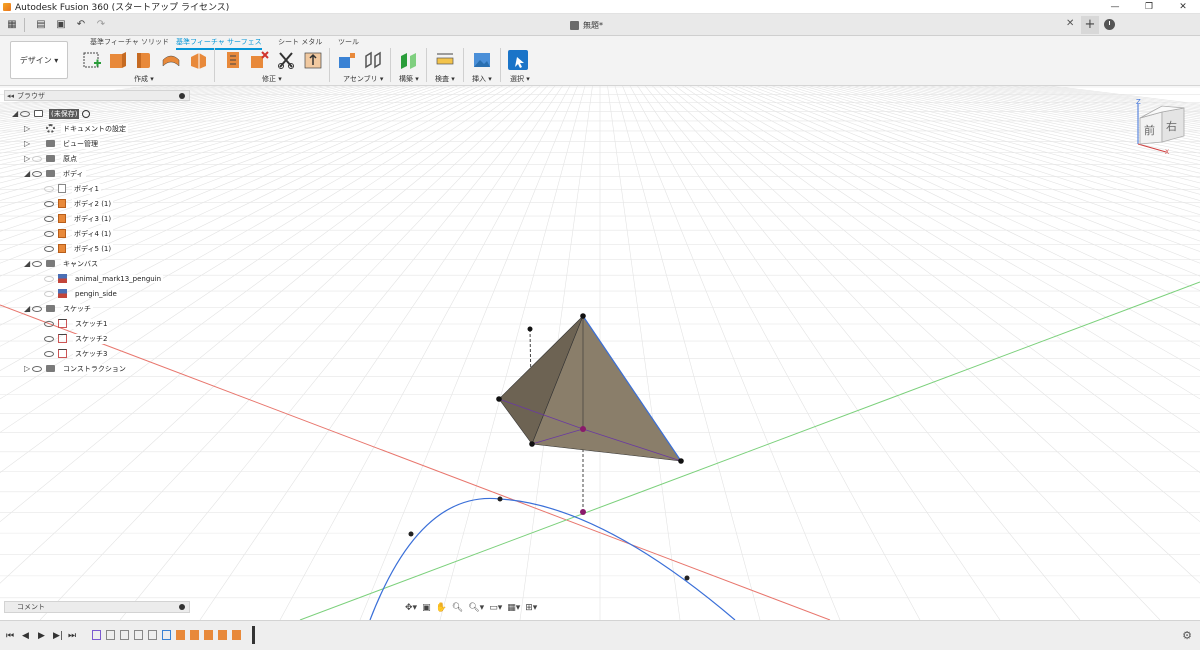 This screenshot has height=650, width=1200. What do you see at coordinates (92, 60) in the screenshot?
I see `create-sketch-icon` at bounding box center [92, 60].